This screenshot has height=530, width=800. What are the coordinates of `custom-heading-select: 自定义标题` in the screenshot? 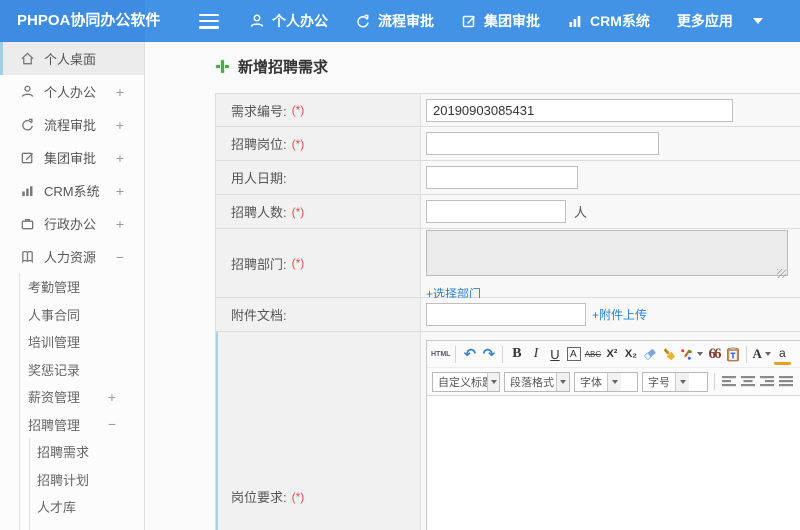 It's located at (466, 381).